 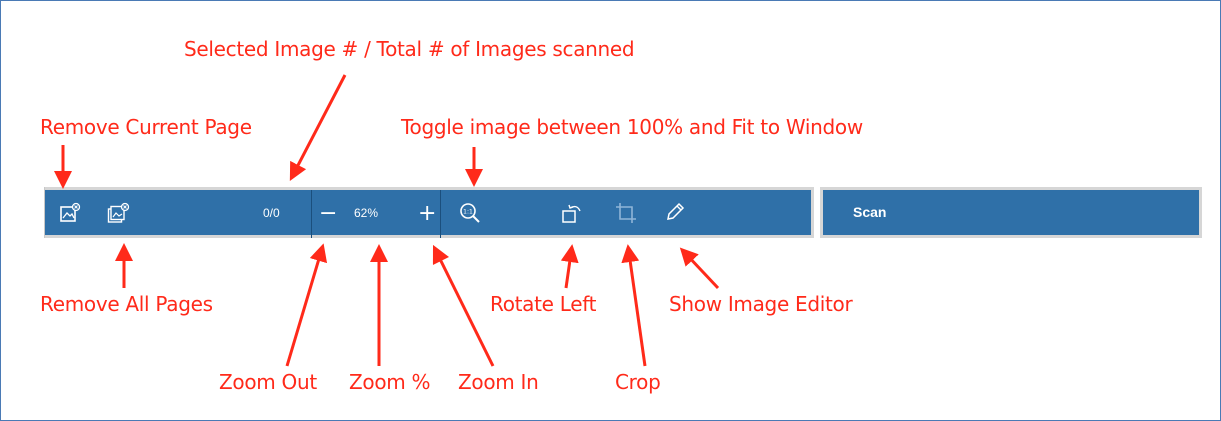 I want to click on arrow-crop, so click(x=634, y=305).